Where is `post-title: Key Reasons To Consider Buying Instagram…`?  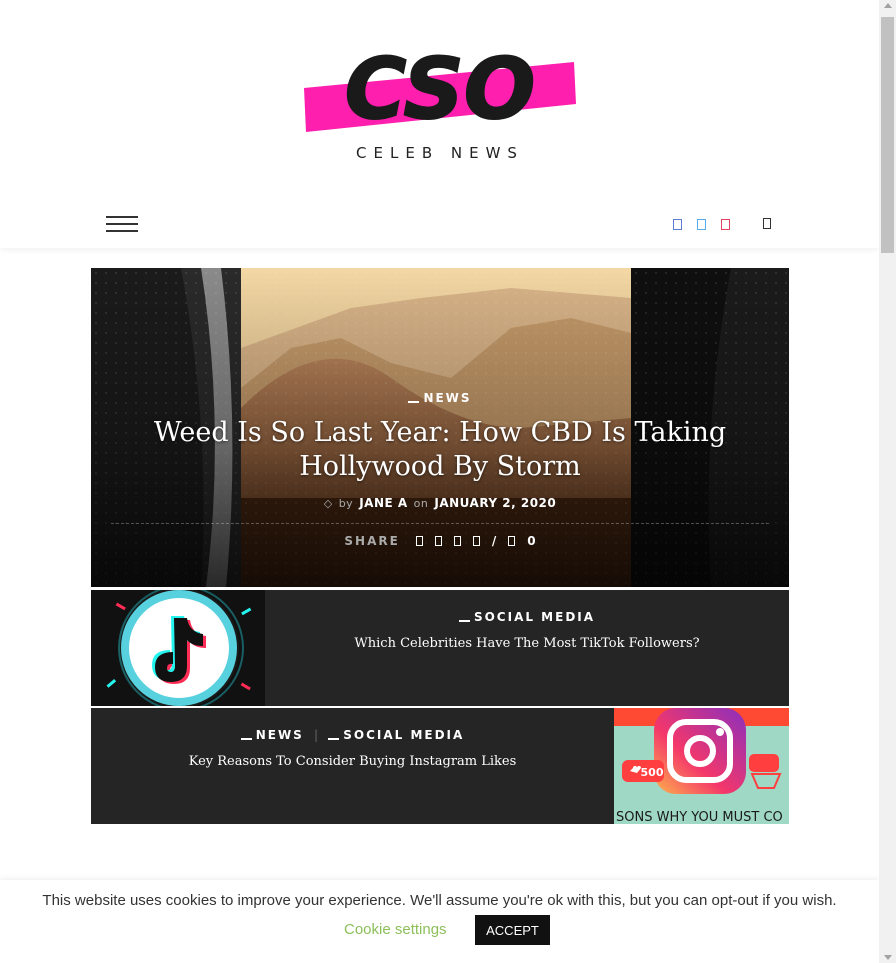 post-title: Key Reasons To Consider Buying Instagram… is located at coordinates (352, 761).